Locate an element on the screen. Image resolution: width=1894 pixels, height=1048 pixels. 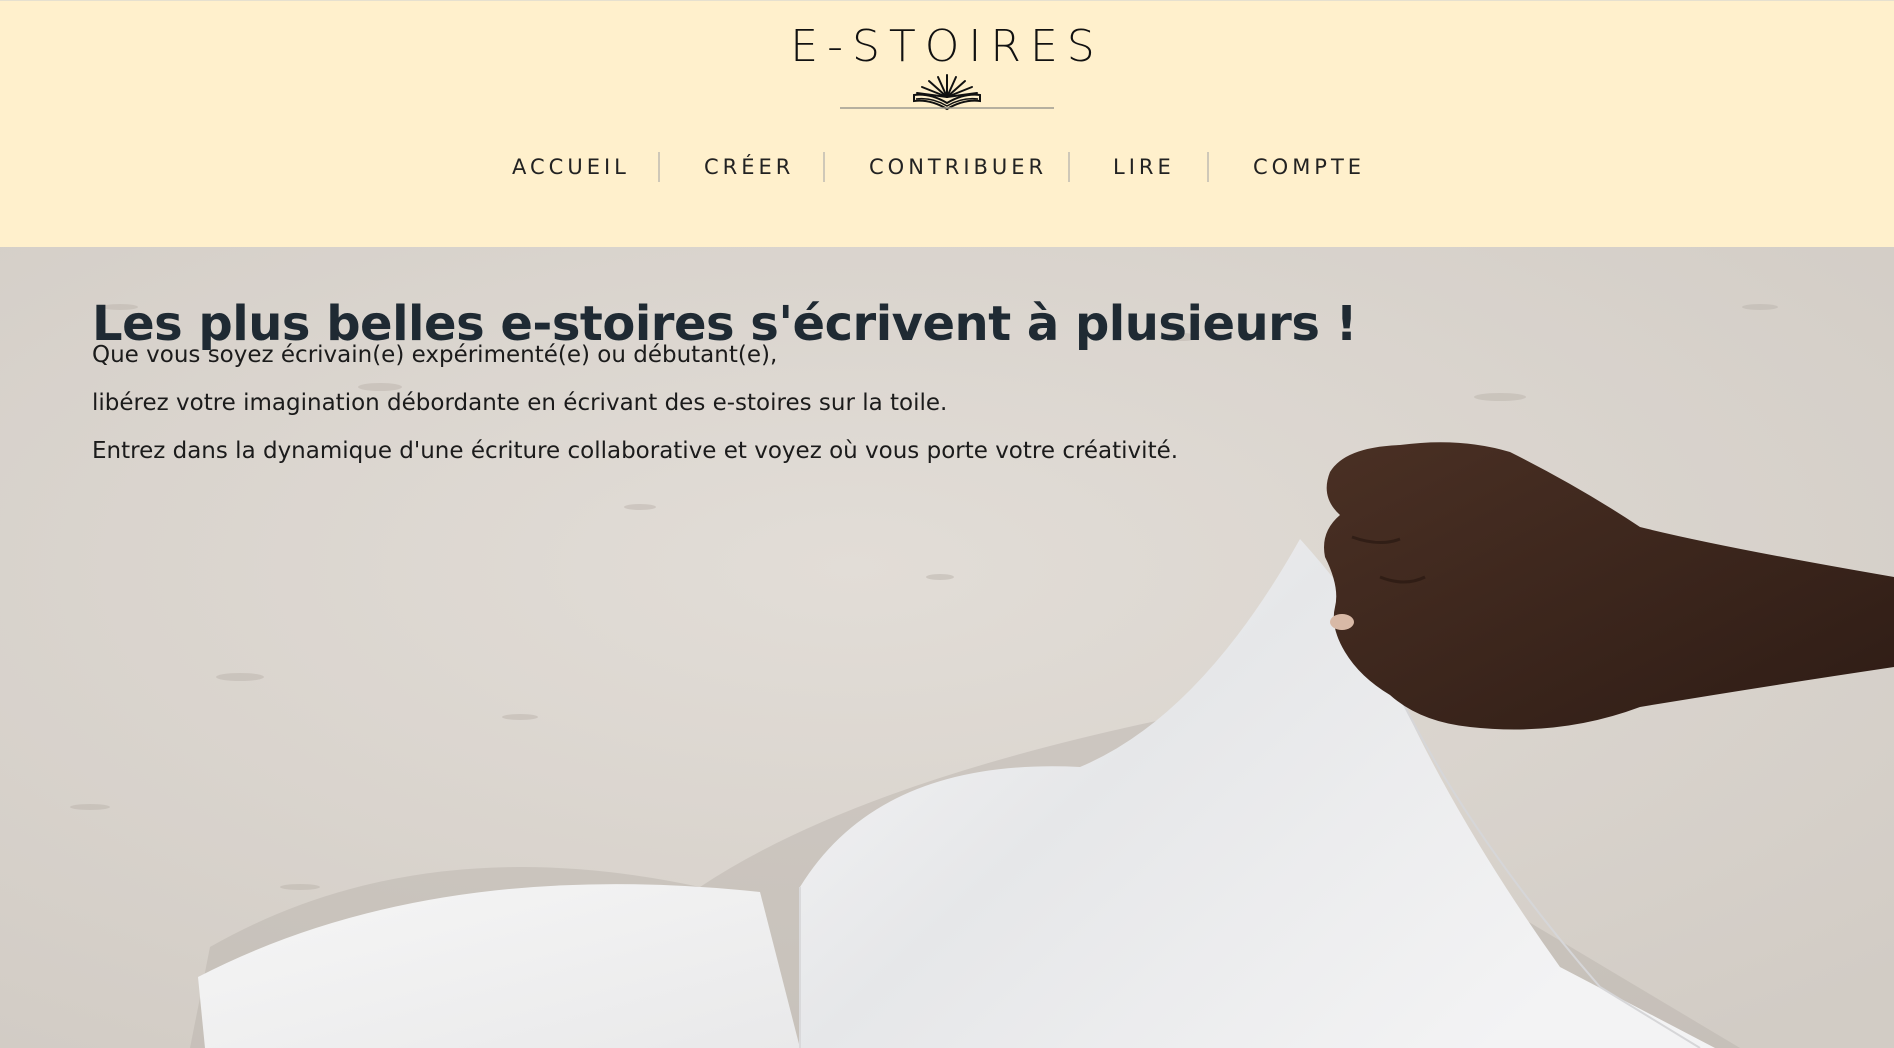
nav-item-lire: LIRE is located at coordinates (1144, 167).